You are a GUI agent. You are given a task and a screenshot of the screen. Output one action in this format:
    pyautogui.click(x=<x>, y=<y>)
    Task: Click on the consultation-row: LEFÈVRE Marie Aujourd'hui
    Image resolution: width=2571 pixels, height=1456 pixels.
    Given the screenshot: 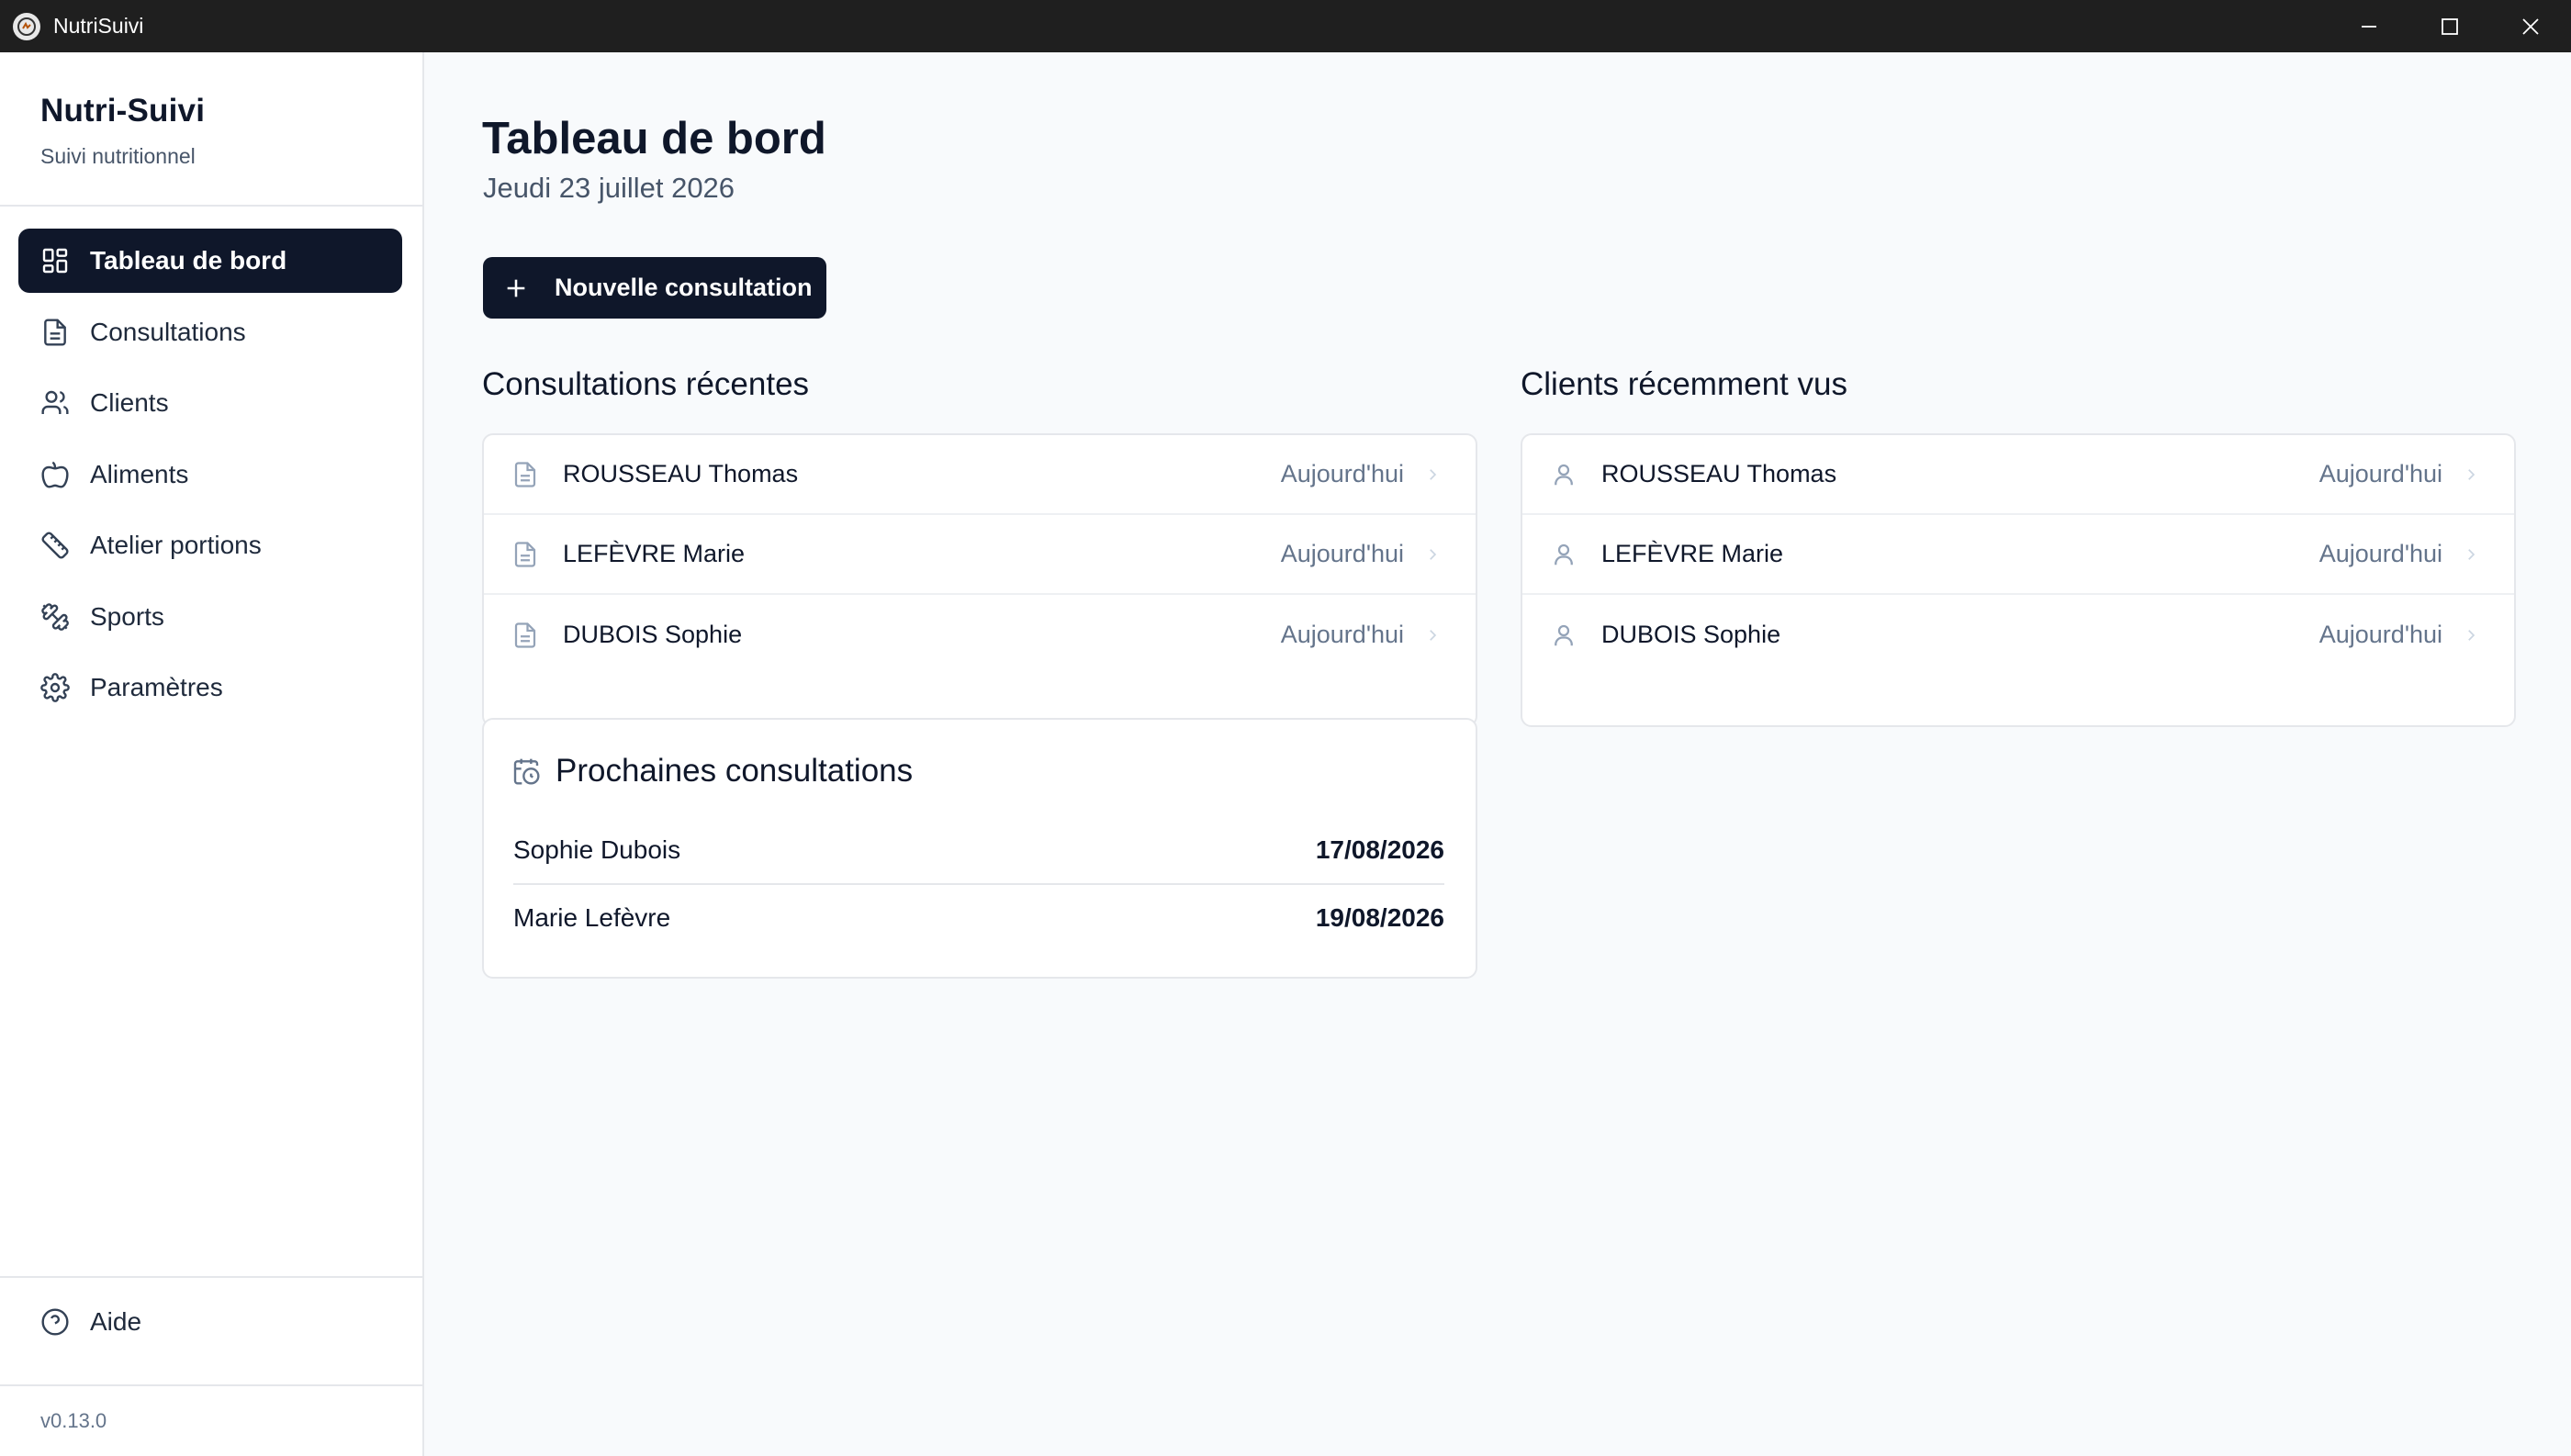 What is the action you would take?
    pyautogui.click(x=980, y=555)
    